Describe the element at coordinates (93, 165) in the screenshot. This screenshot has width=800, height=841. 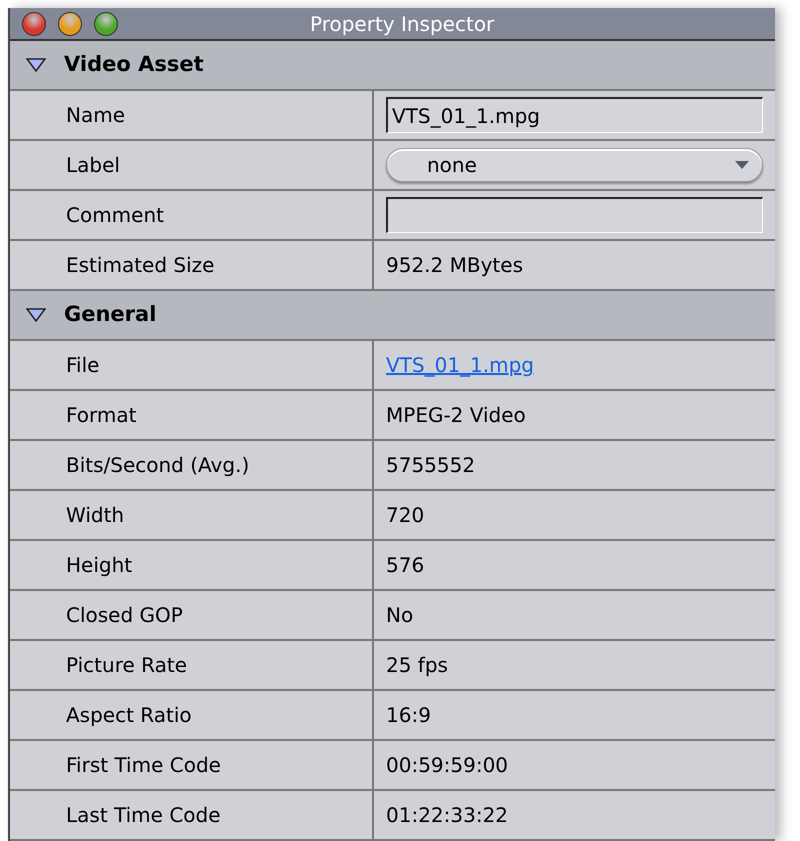
I see `property-label: Label` at that location.